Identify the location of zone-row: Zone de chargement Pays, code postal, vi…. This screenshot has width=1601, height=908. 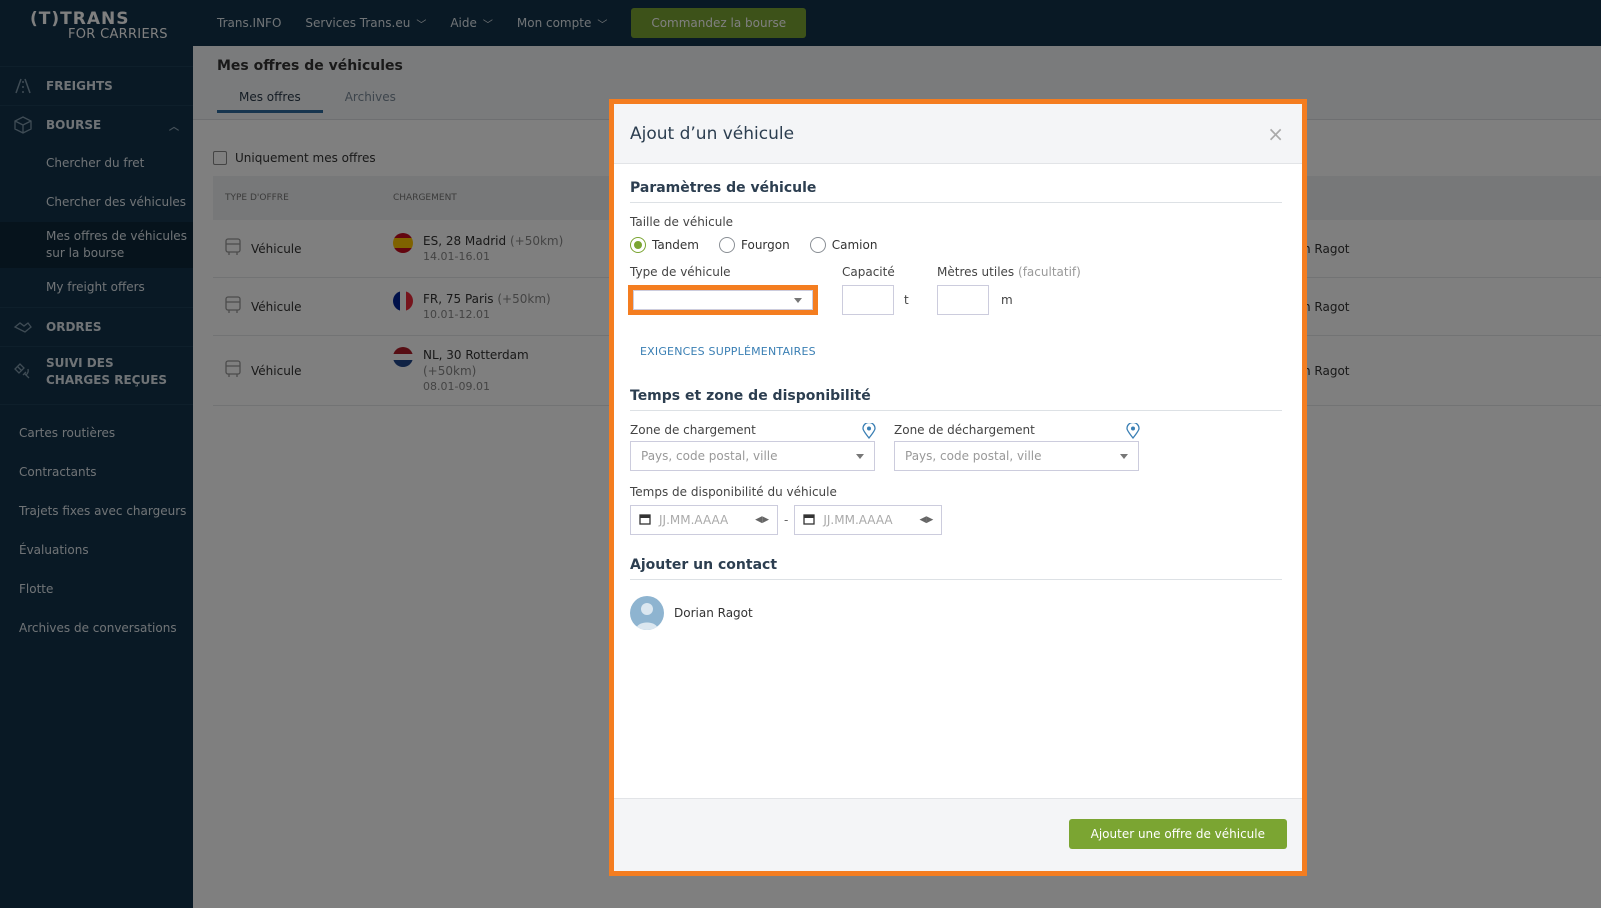
(956, 446).